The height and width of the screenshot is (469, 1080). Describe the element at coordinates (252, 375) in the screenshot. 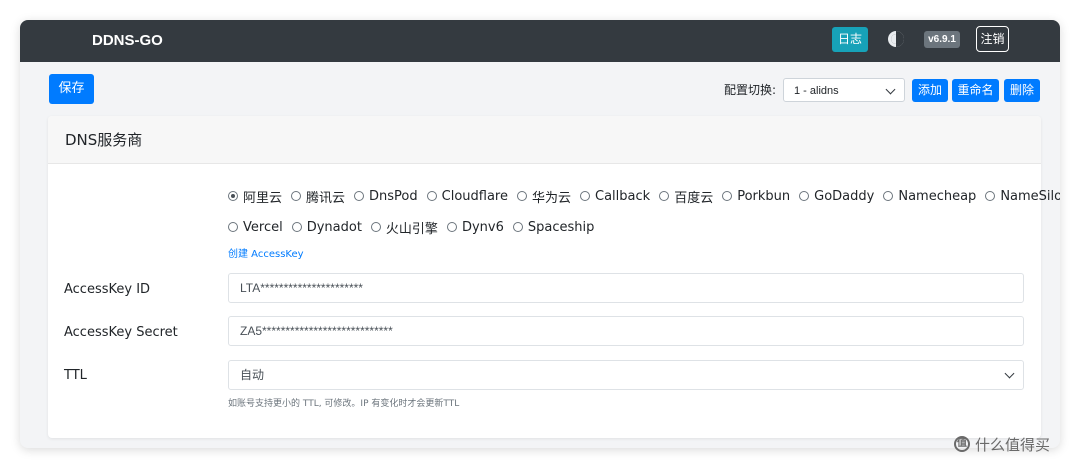

I see `ttl-select-value: 自动` at that location.